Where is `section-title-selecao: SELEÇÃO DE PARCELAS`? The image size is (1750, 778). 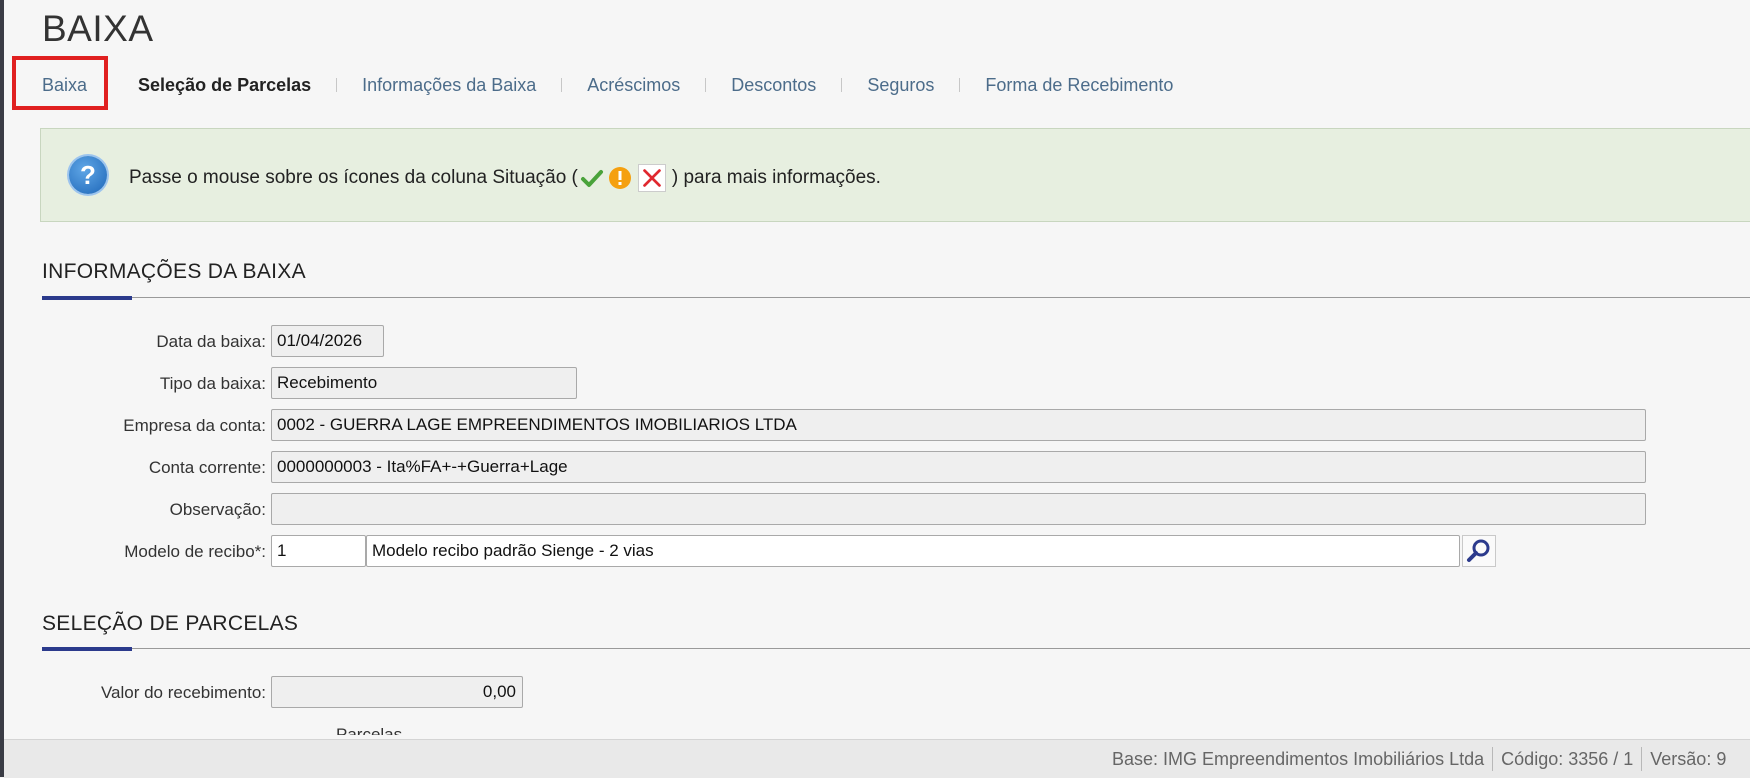
section-title-selecao: SELEÇÃO DE PARCELAS is located at coordinates (170, 623).